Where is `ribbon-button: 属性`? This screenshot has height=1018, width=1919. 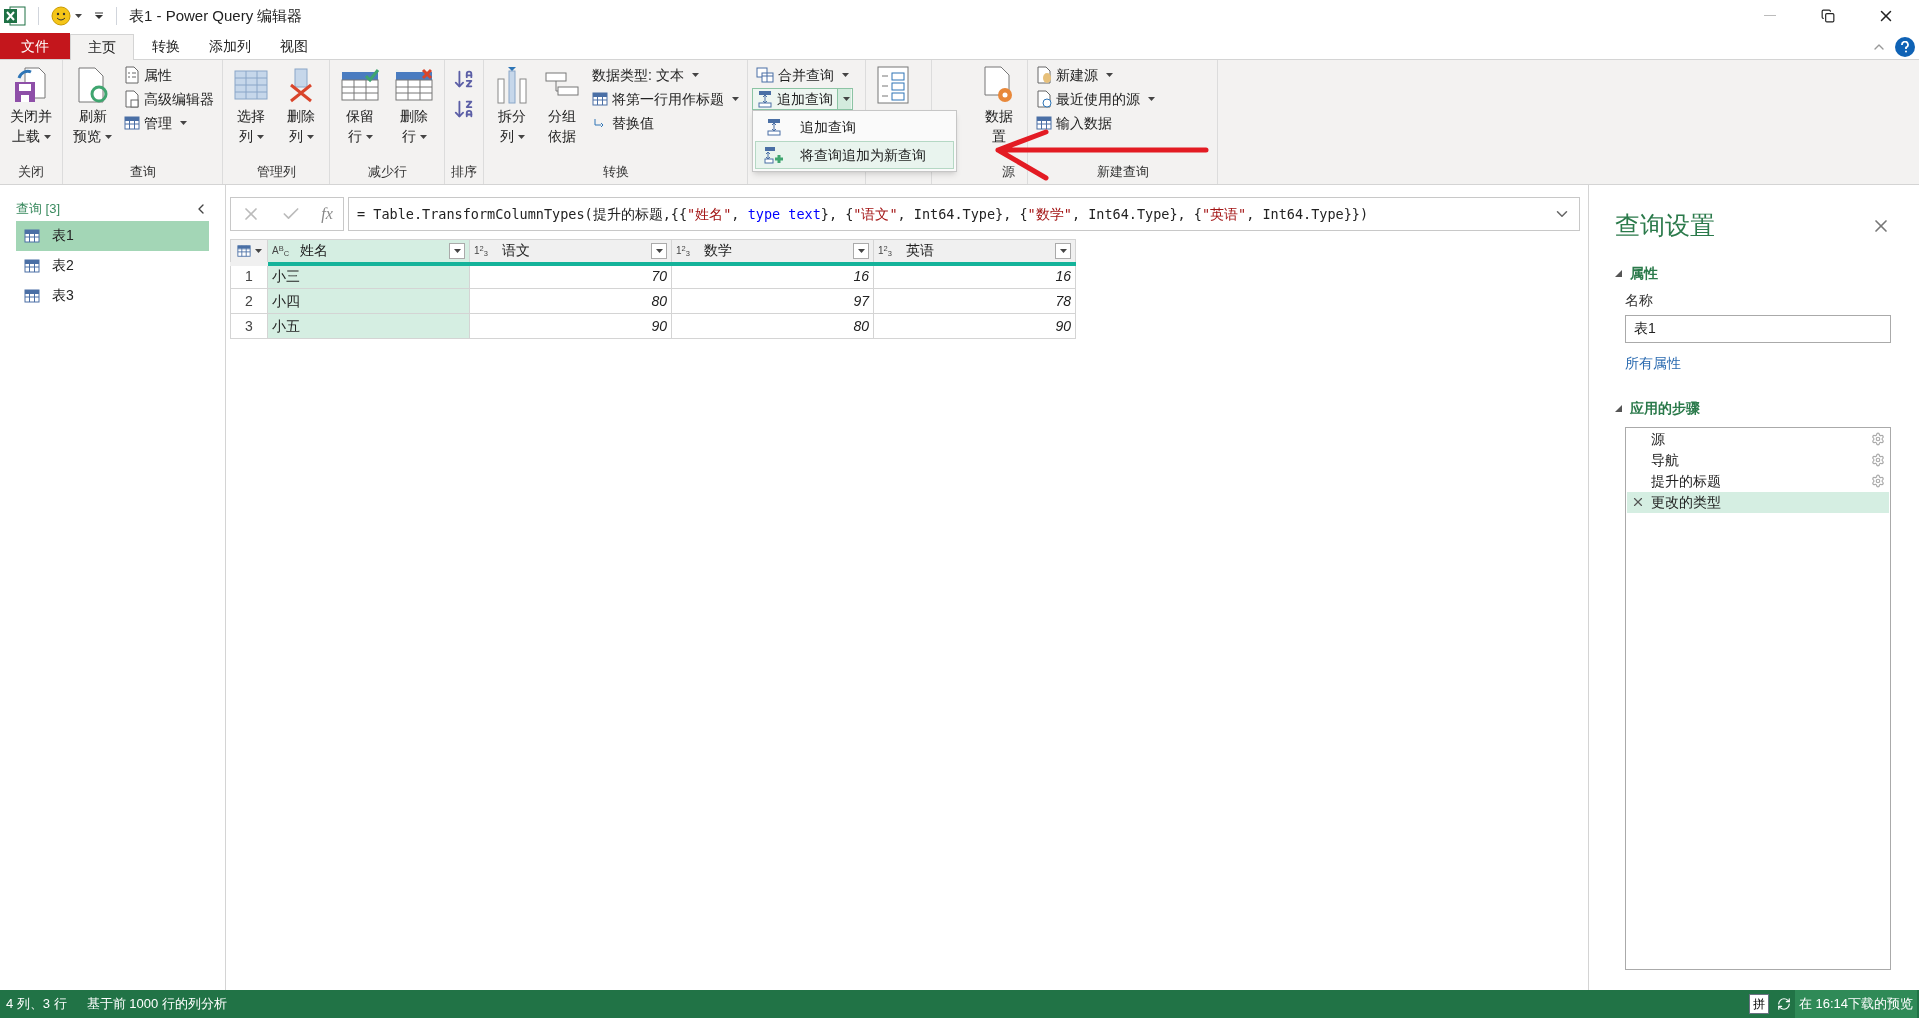
ribbon-button: 属性 is located at coordinates (169, 75).